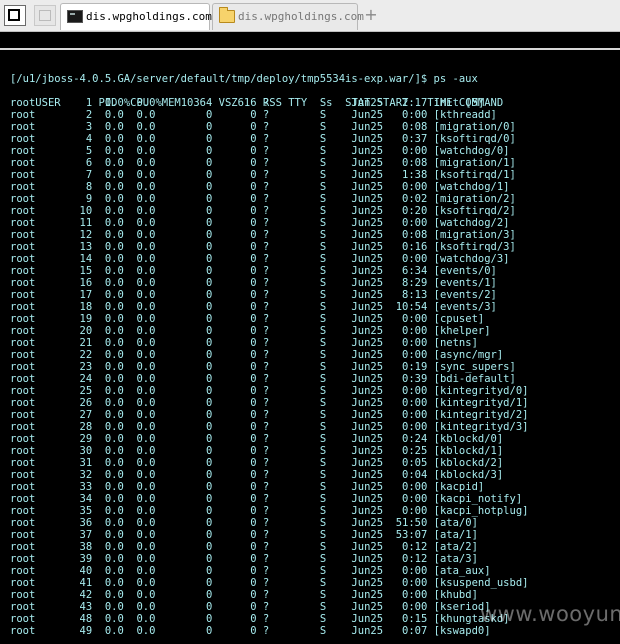 The height and width of the screenshot is (644, 620). What do you see at coordinates (471, 127) in the screenshot?
I see `cell-command: [migration/0]` at bounding box center [471, 127].